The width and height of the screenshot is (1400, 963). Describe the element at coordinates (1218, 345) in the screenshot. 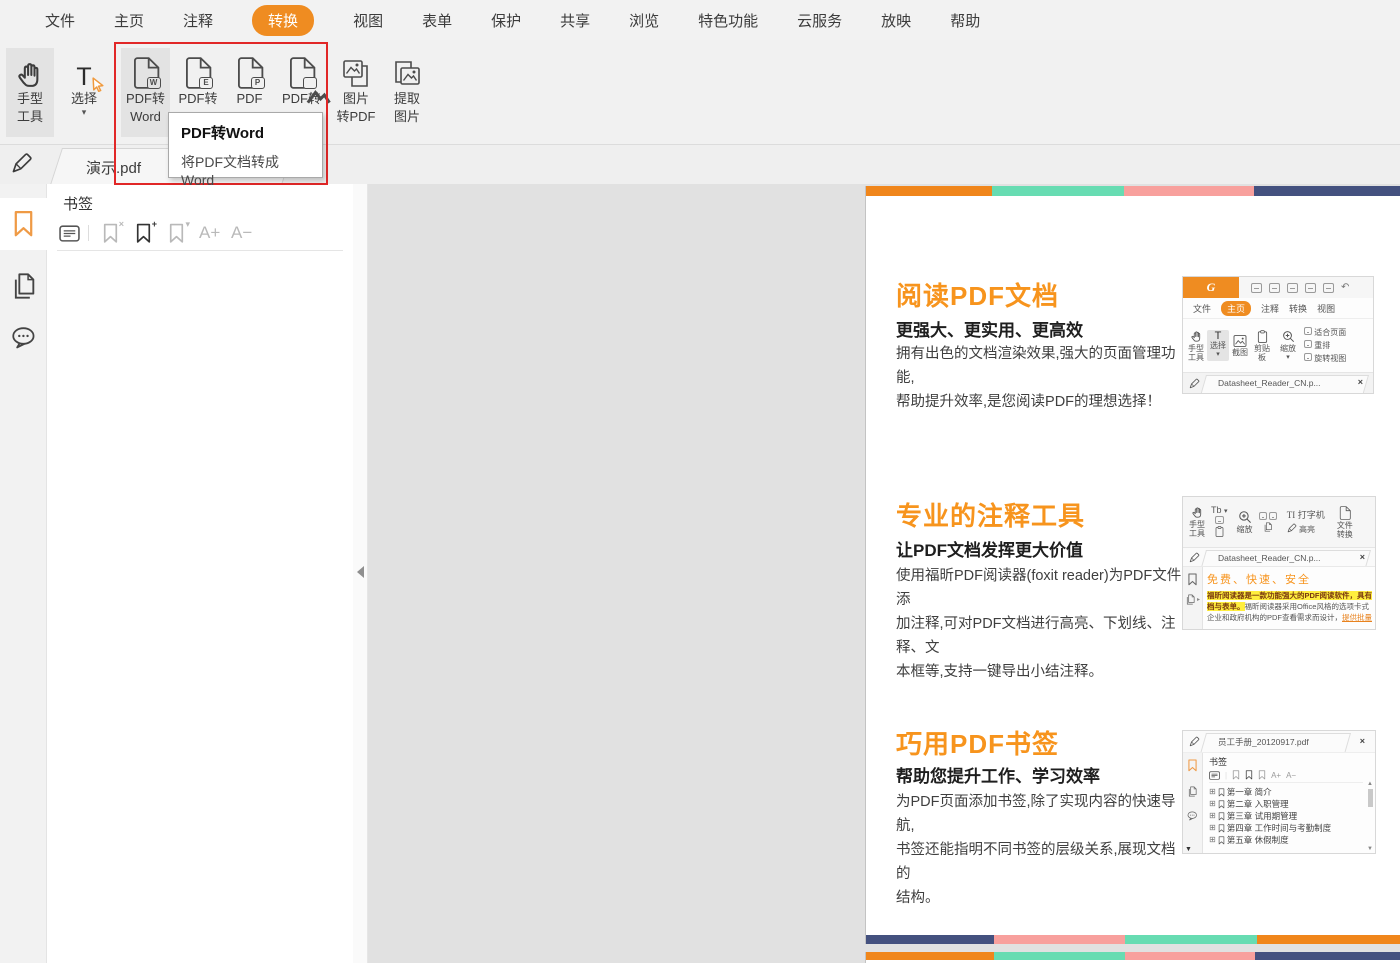

I see `mini-select-tool: T 选择 ▾` at that location.